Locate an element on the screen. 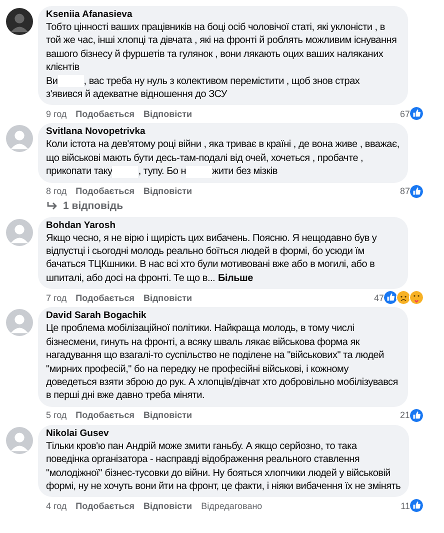 The width and height of the screenshot is (444, 533). comment-text: жити без мізків is located at coordinates (245, 172).